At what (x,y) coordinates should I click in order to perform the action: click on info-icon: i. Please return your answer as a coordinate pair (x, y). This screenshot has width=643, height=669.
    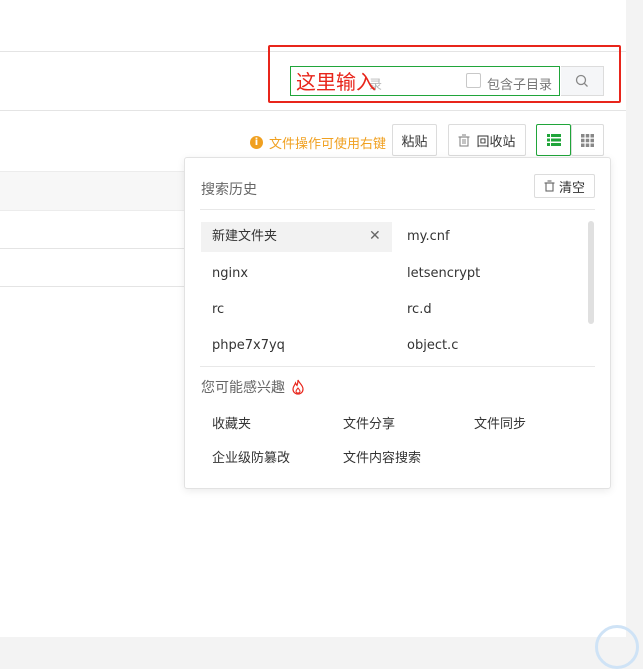
    Looking at the image, I should click on (256, 142).